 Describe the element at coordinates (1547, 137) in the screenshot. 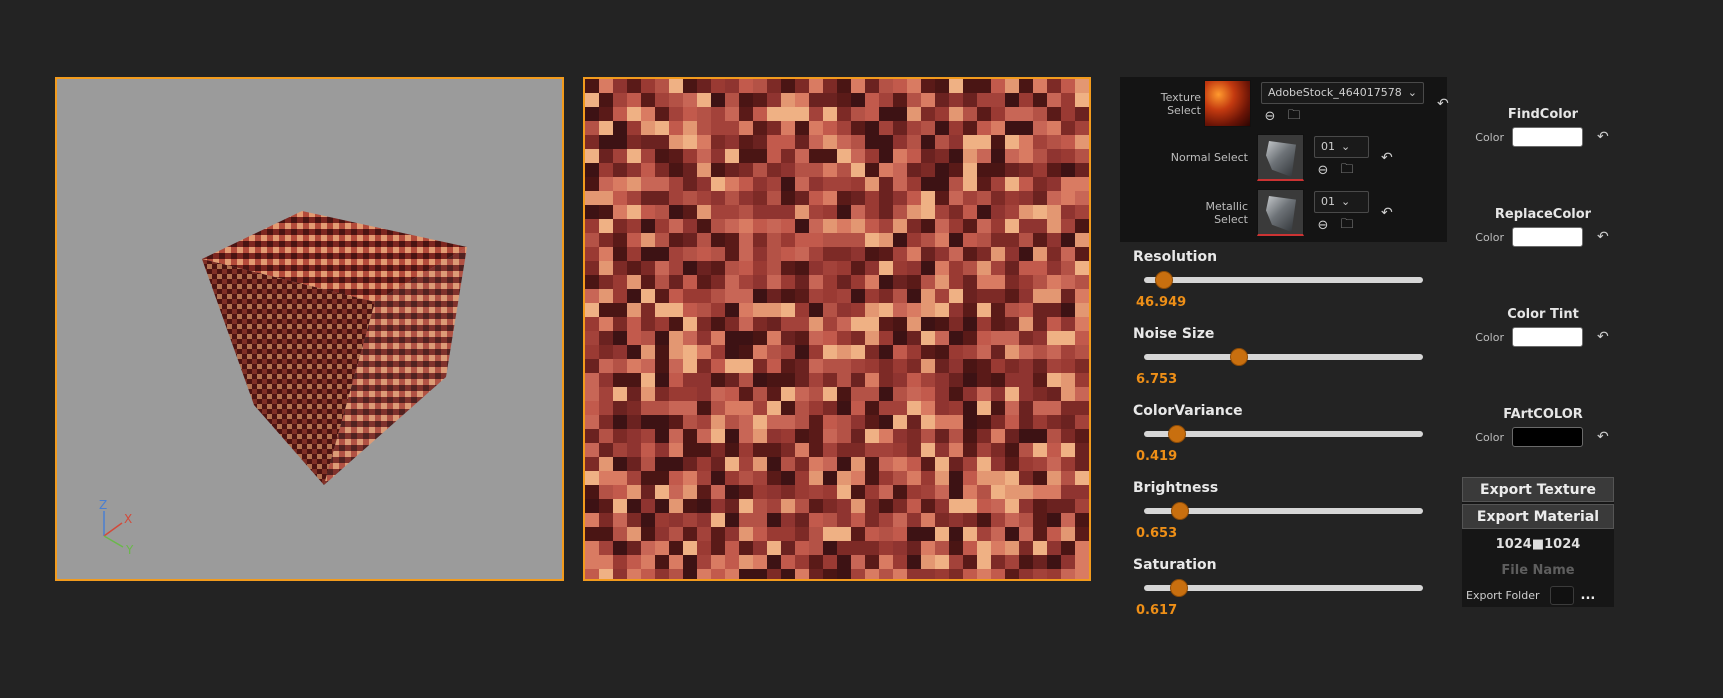

I see `find-color-swatch` at that location.